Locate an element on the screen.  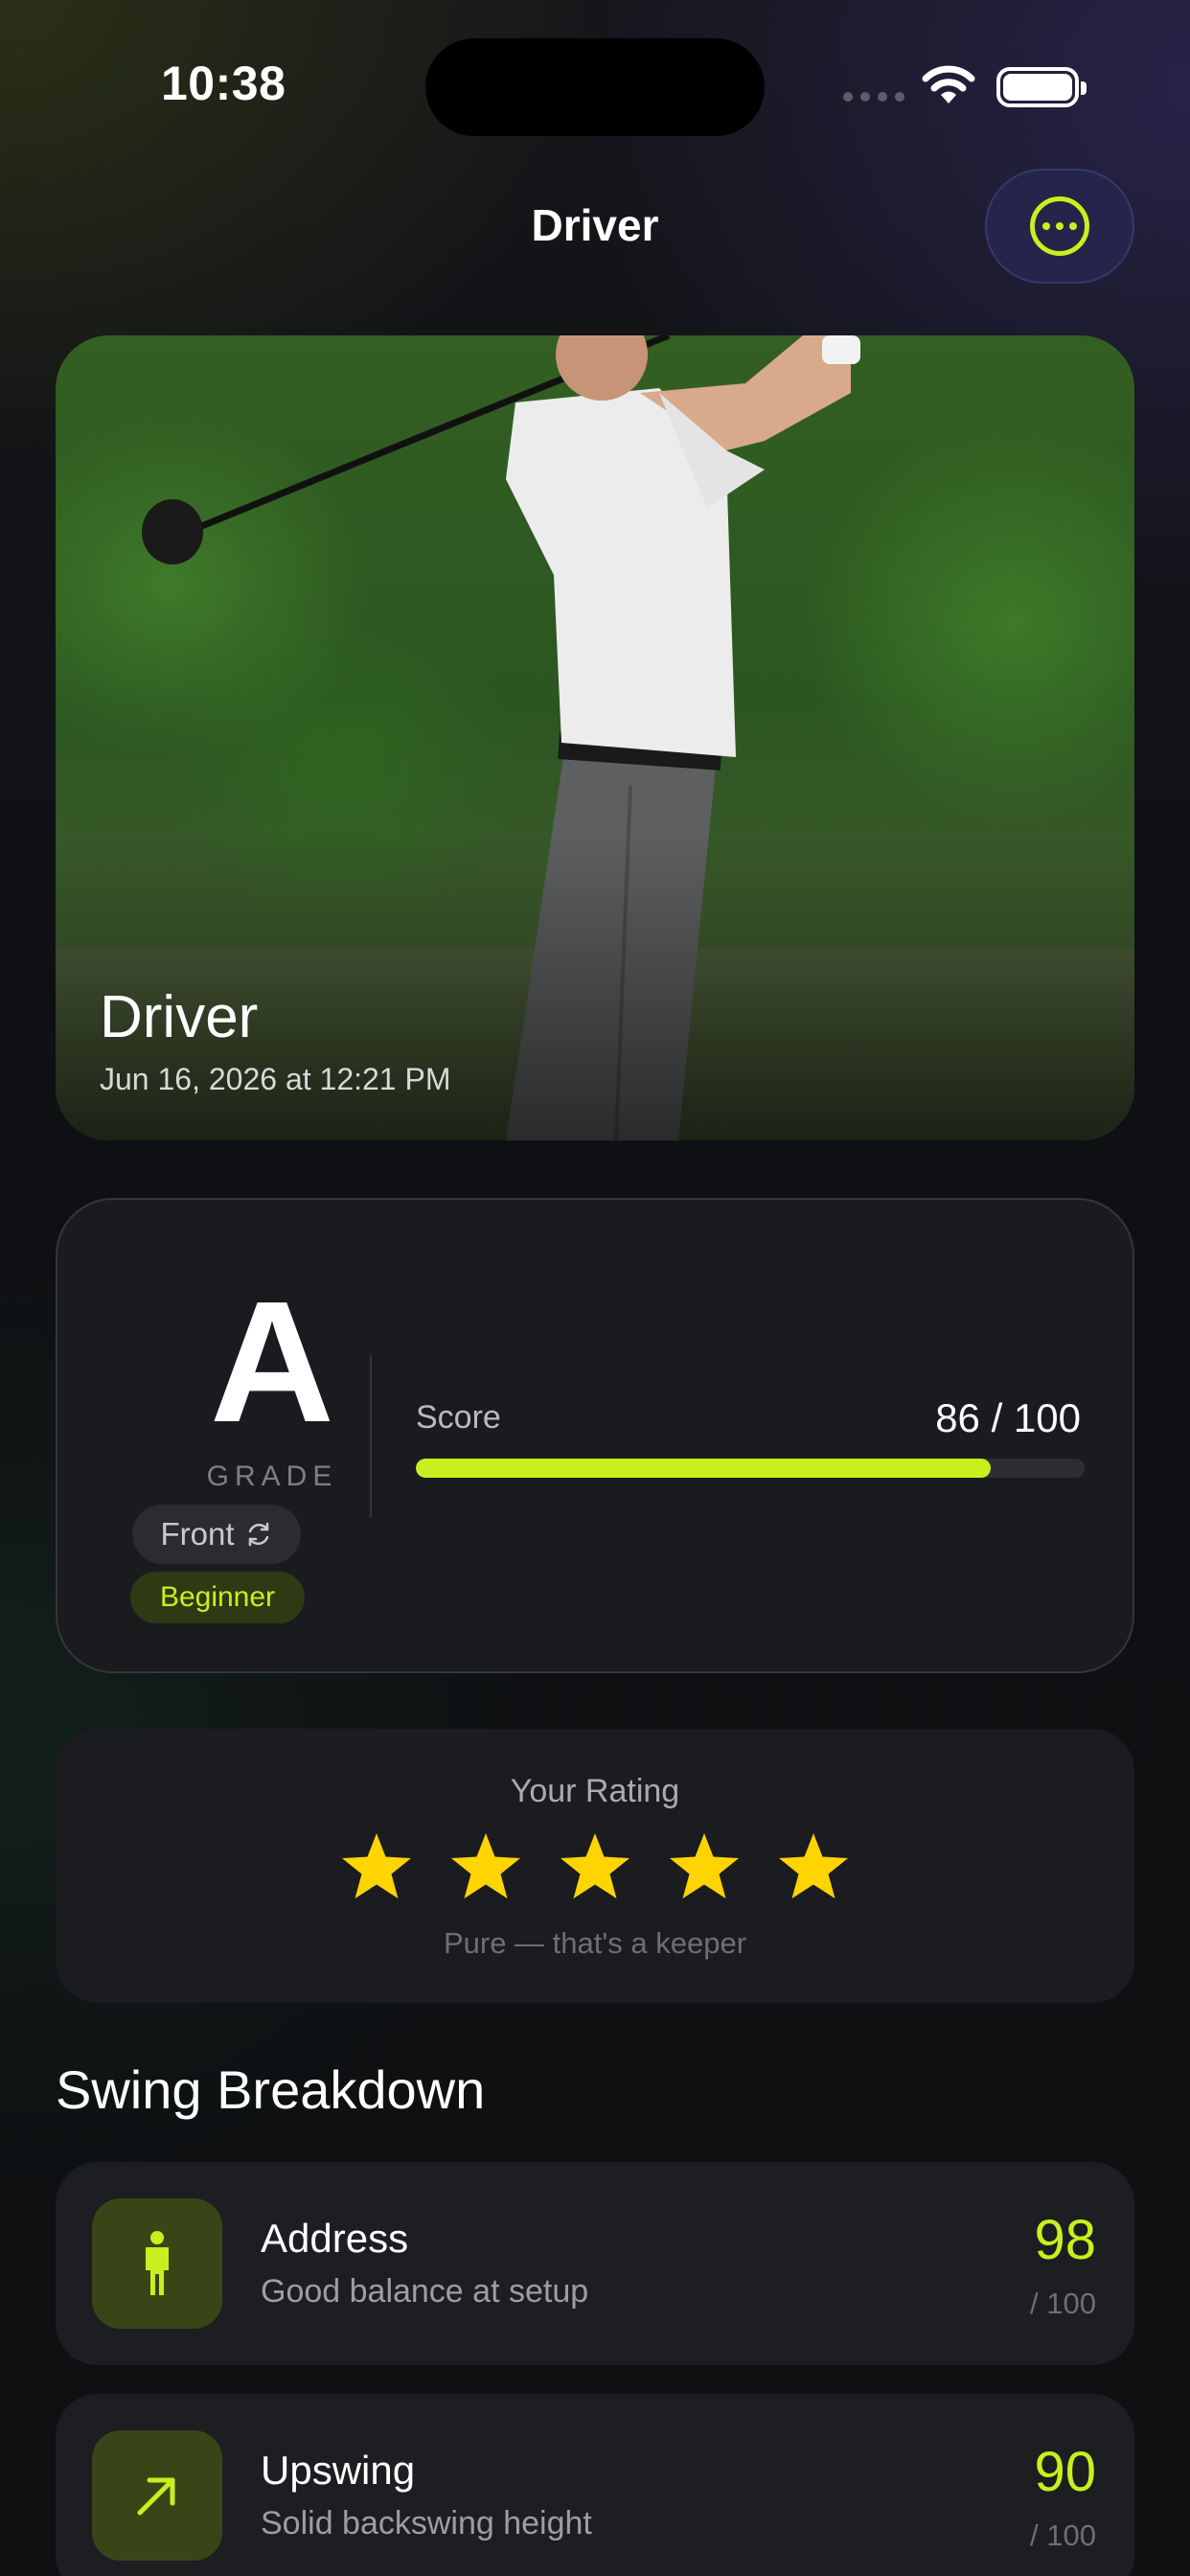
person-standing-icon is located at coordinates (158, 2263).